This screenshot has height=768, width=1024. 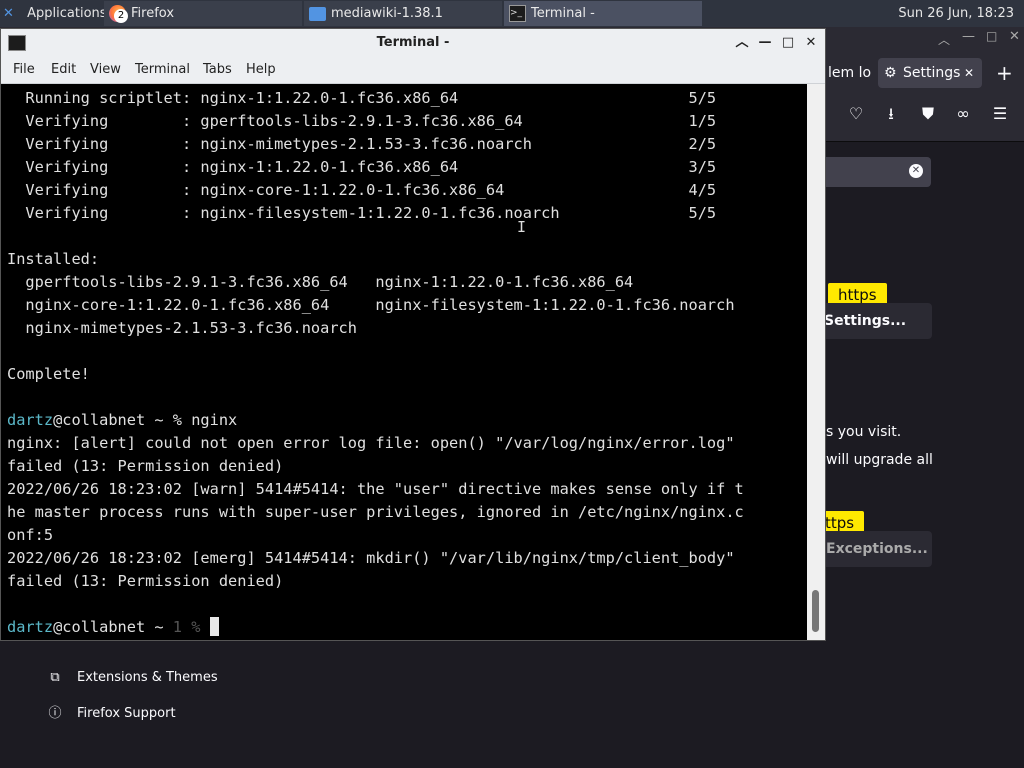 I want to click on prompt-symbol: %, so click(x=182, y=420).